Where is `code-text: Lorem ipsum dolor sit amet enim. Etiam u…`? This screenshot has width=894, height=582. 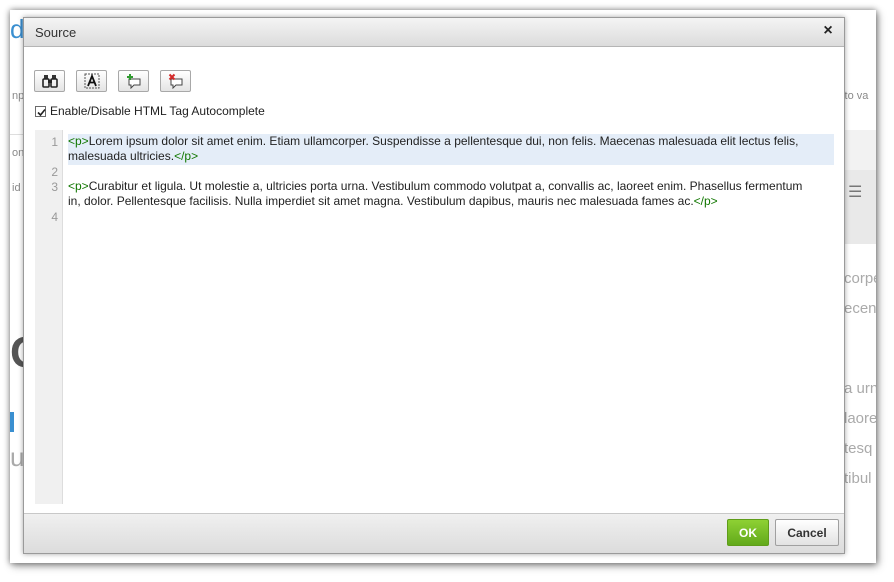 code-text: Lorem ipsum dolor sit amet enim. Etiam u… is located at coordinates (443, 141).